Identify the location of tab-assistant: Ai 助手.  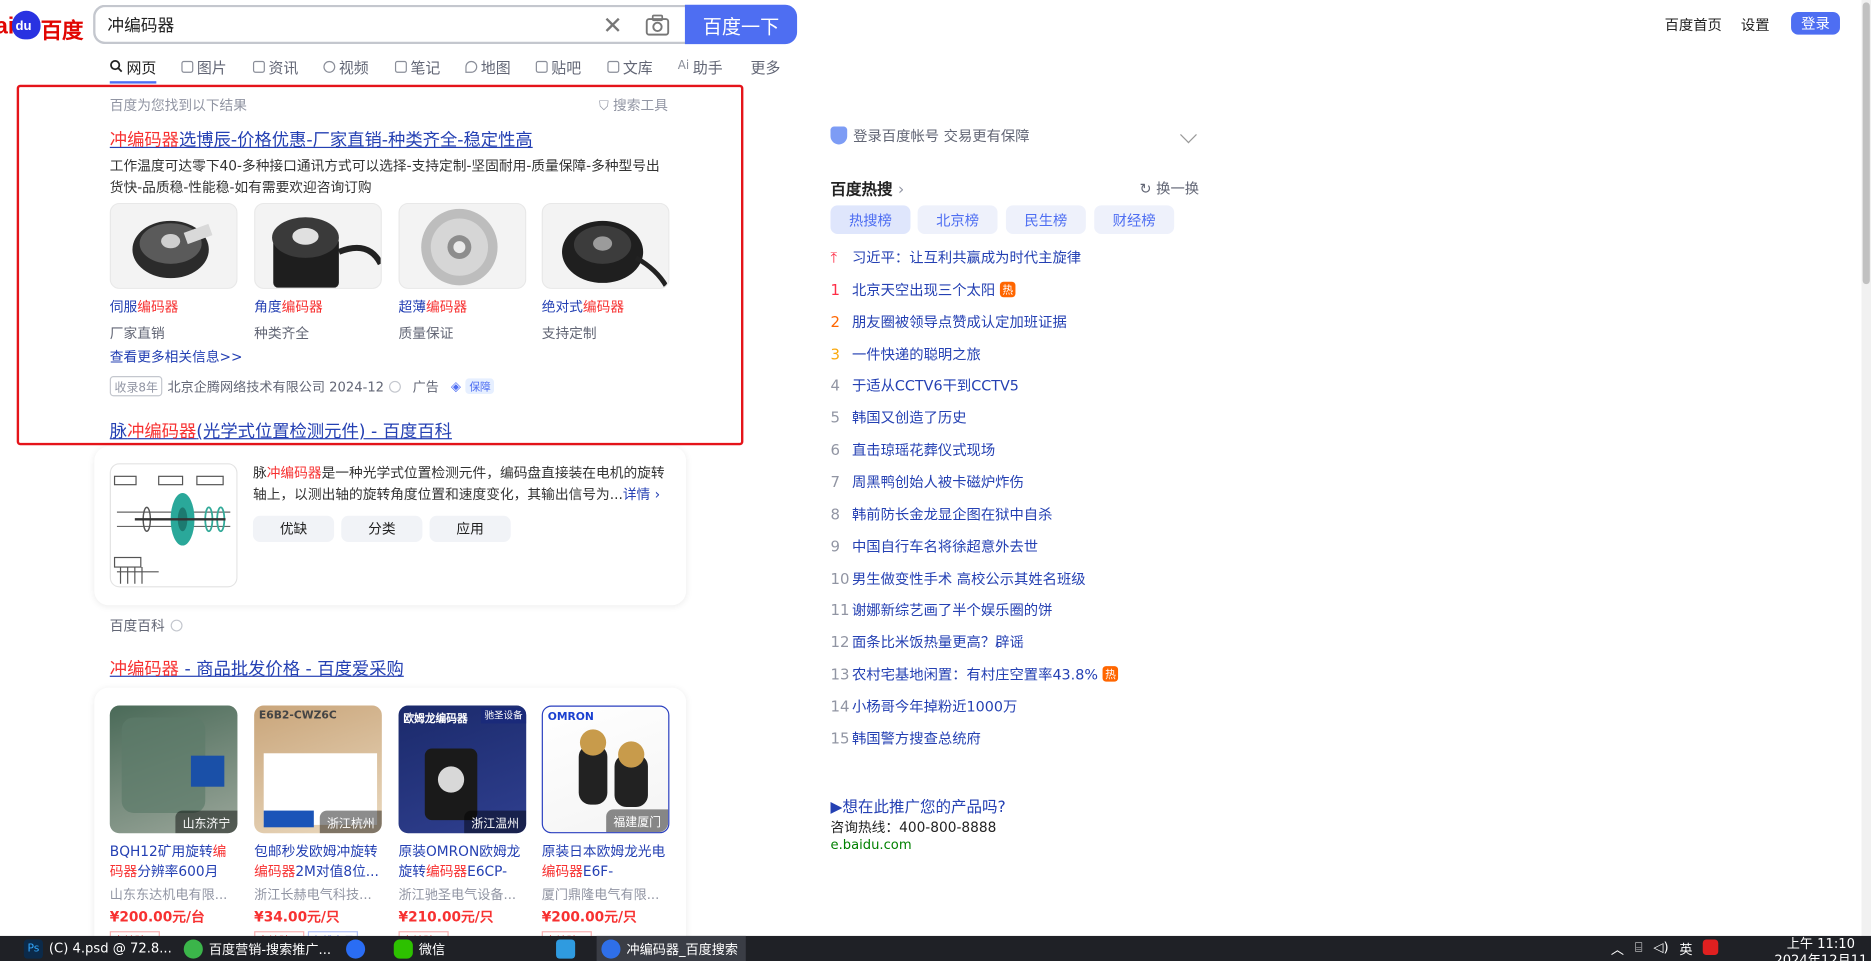
(700, 66).